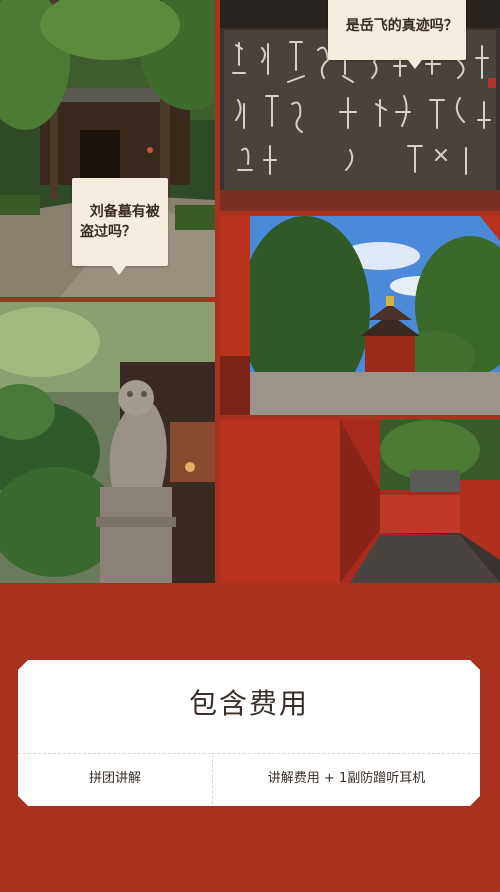 This screenshot has width=500, height=892. What do you see at coordinates (360, 315) in the screenshot?
I see `photo-temple-gate` at bounding box center [360, 315].